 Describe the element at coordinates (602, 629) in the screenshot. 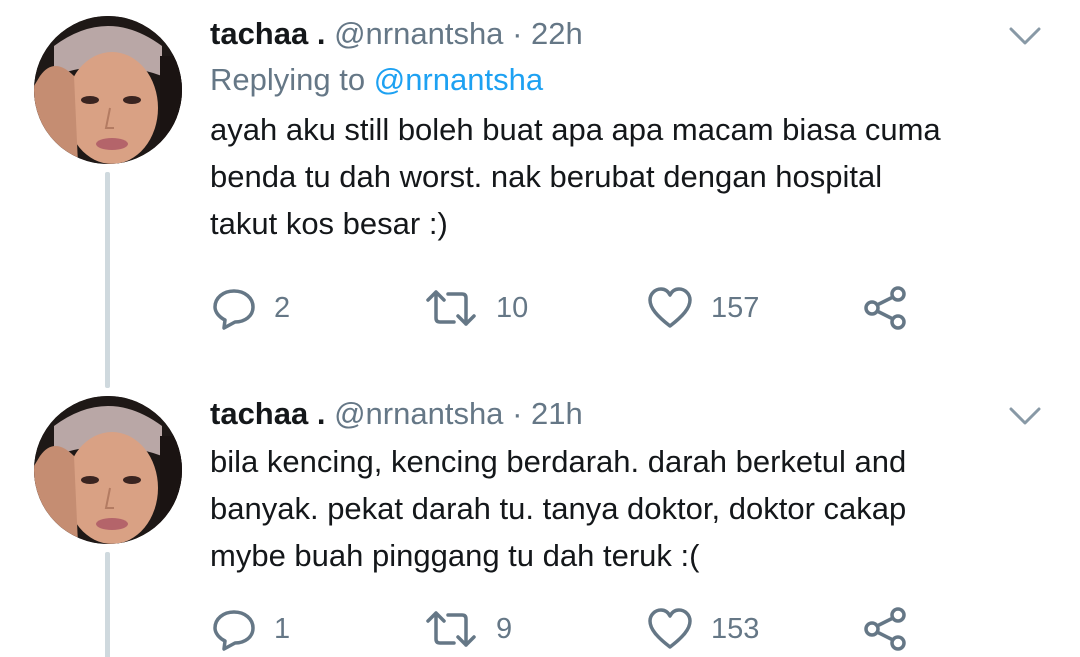

I see `tweet-actions: 1 9 153` at that location.